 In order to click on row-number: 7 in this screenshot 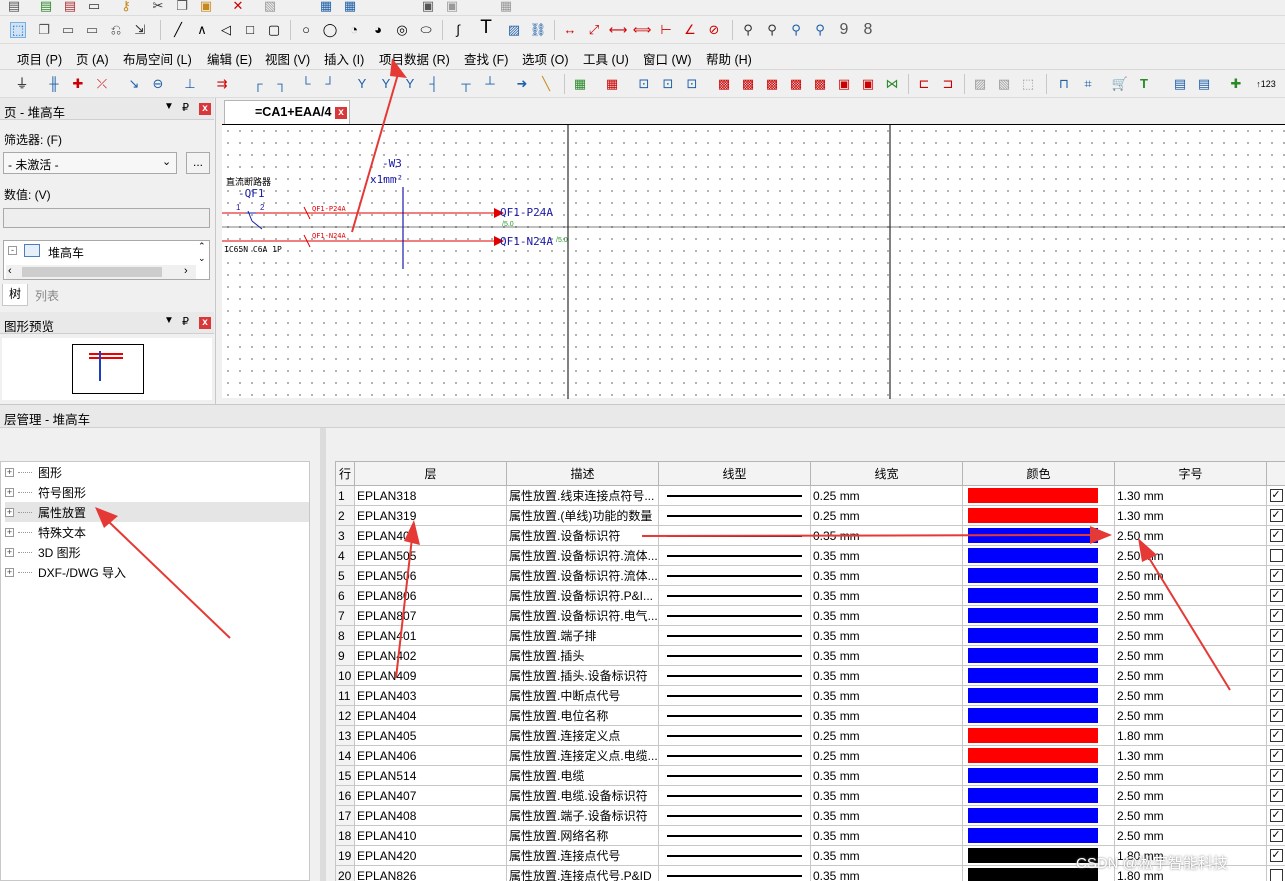, I will do `click(345, 615)`.